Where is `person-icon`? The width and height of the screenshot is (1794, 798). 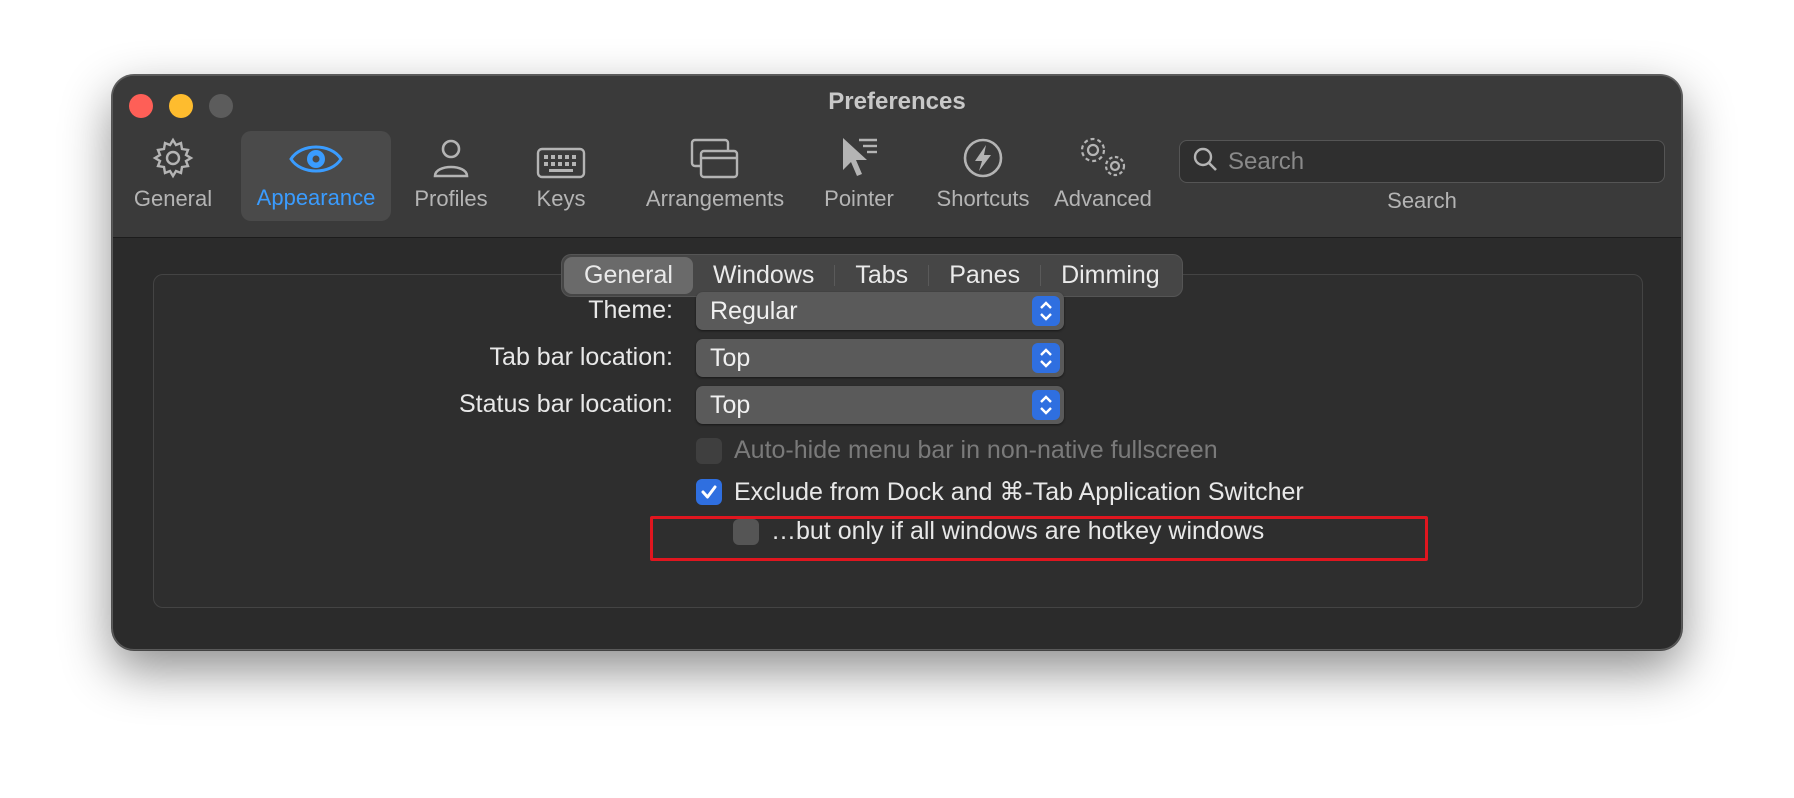 person-icon is located at coordinates (451, 156).